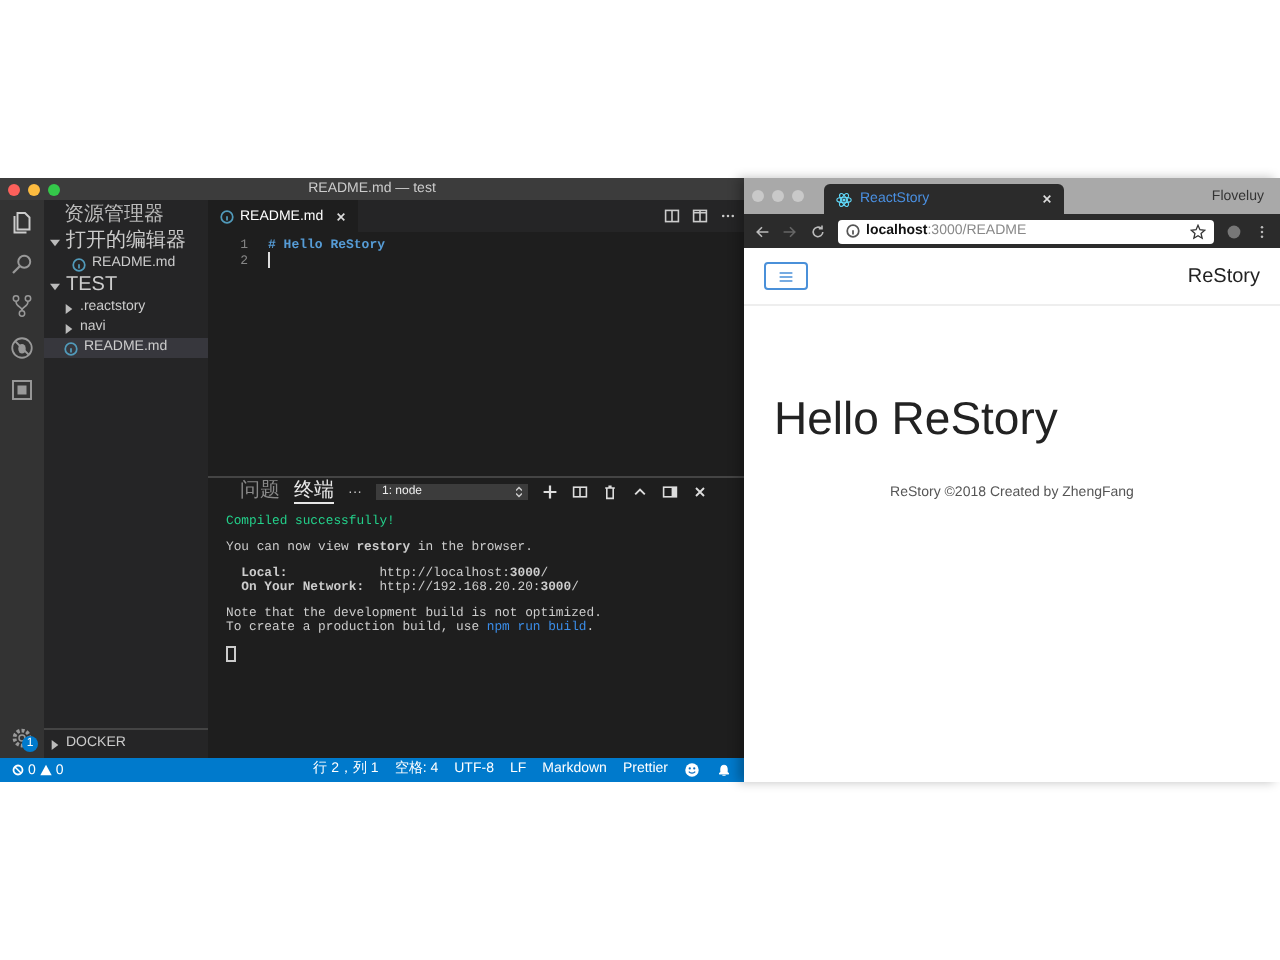  Describe the element at coordinates (1234, 231) in the screenshot. I see `extension-icon` at that location.